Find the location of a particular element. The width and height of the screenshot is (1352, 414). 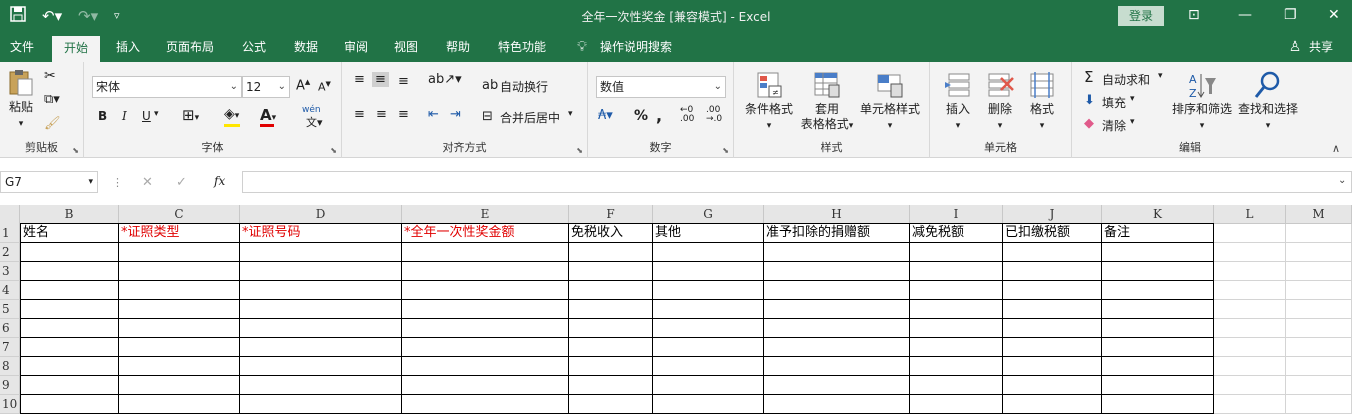

row-header-10: 10 is located at coordinates (10, 404).